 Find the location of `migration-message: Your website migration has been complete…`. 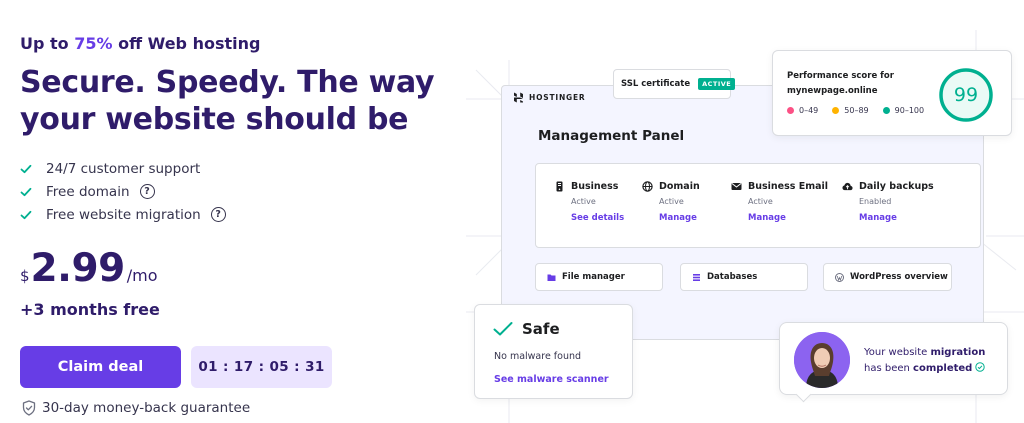

migration-message: Your website migration has been complete… is located at coordinates (925, 360).